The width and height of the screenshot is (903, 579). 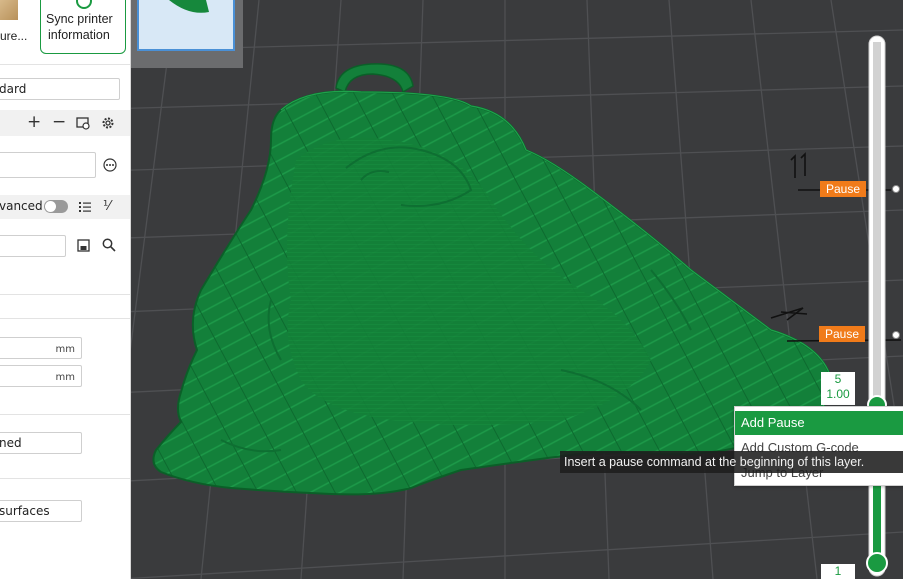 What do you see at coordinates (48, 165) in the screenshot?
I see `filament-field` at bounding box center [48, 165].